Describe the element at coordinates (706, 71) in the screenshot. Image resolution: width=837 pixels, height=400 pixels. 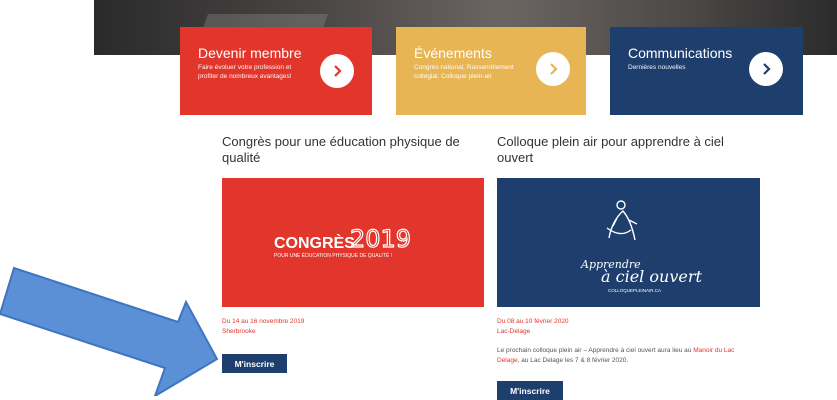
I see `card-communications: Communications Dernières nouvelles` at that location.